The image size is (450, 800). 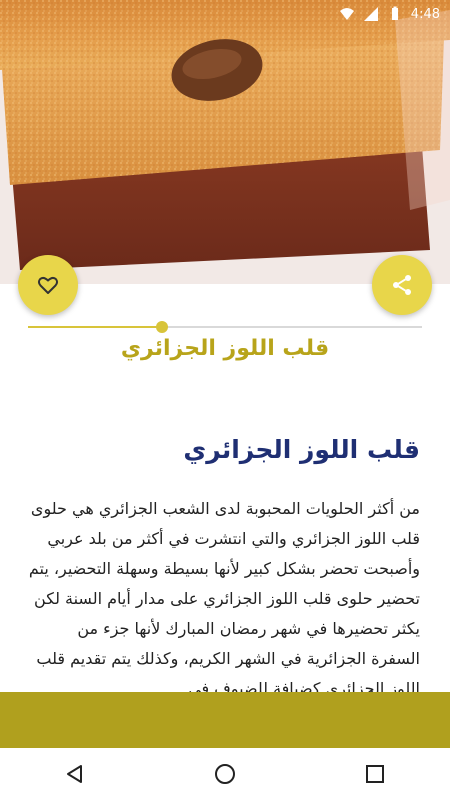 I want to click on heart-outline-icon, so click(x=48, y=285).